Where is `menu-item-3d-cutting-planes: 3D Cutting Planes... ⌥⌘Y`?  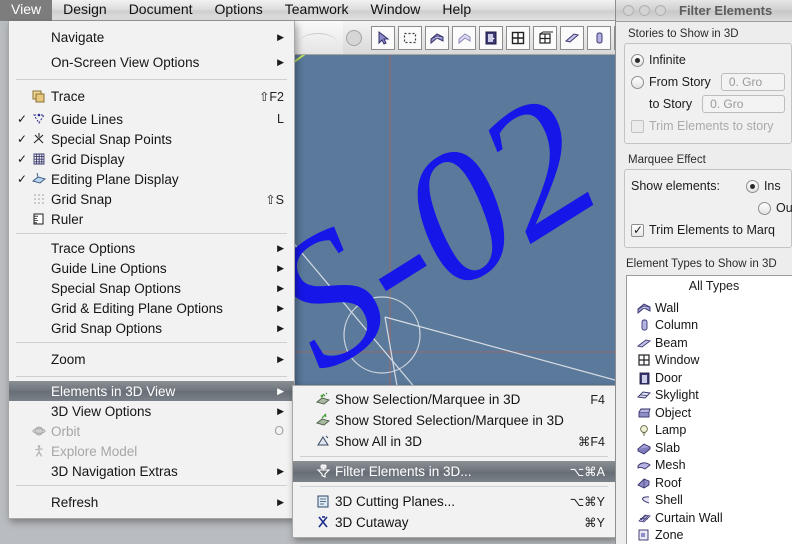 menu-item-3d-cutting-planes: 3D Cutting Planes... ⌥⌘Y is located at coordinates (454, 501).